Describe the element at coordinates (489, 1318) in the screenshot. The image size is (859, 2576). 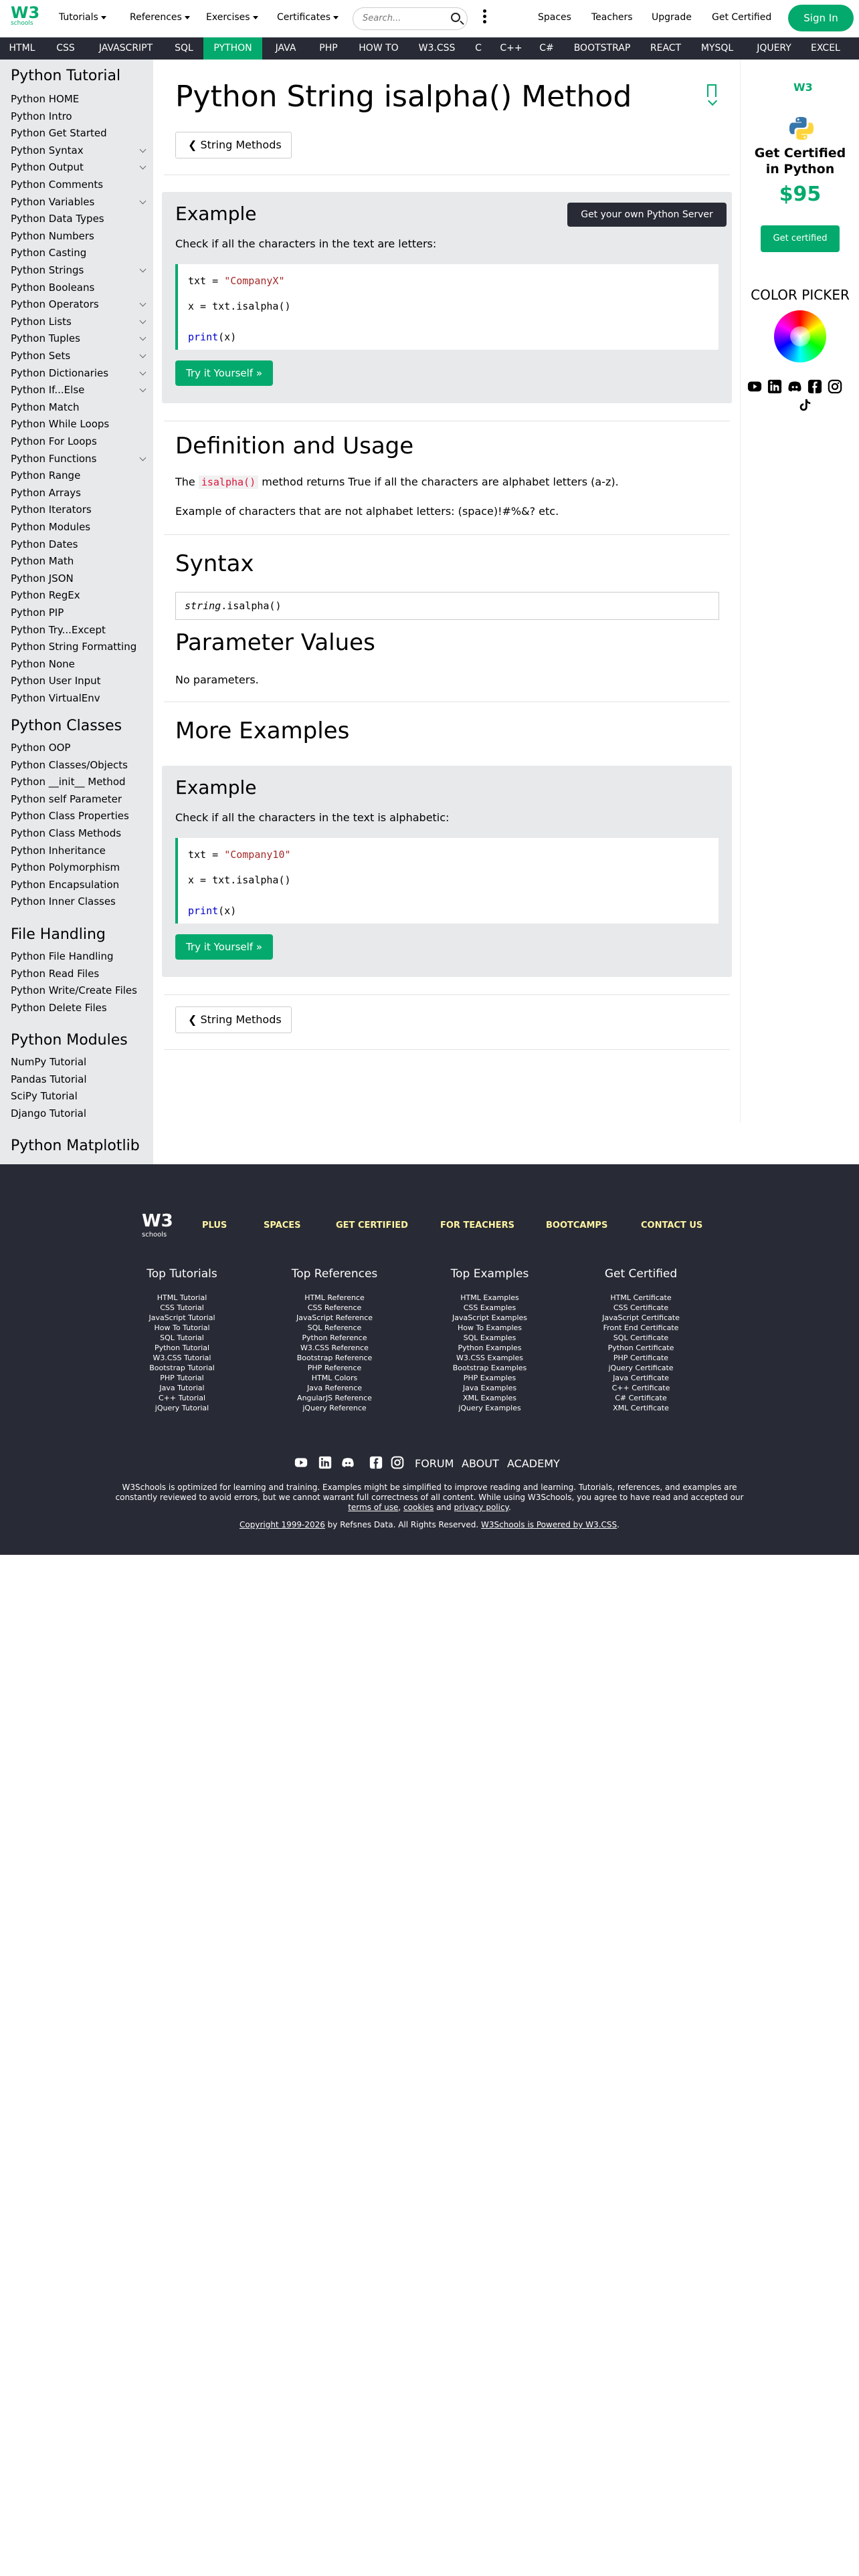
I see `footer-column-link: JavaScript Examples` at that location.